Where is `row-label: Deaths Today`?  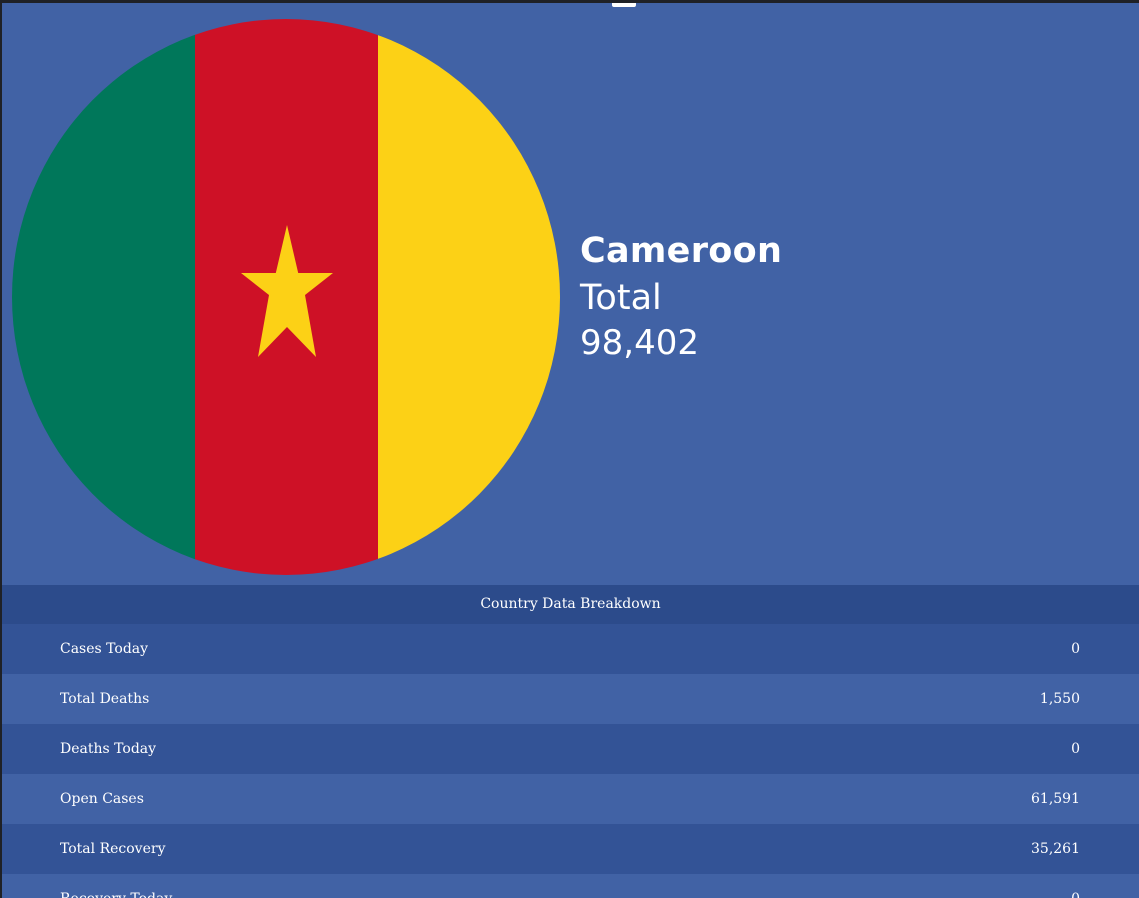
row-label: Deaths Today is located at coordinates (108, 749).